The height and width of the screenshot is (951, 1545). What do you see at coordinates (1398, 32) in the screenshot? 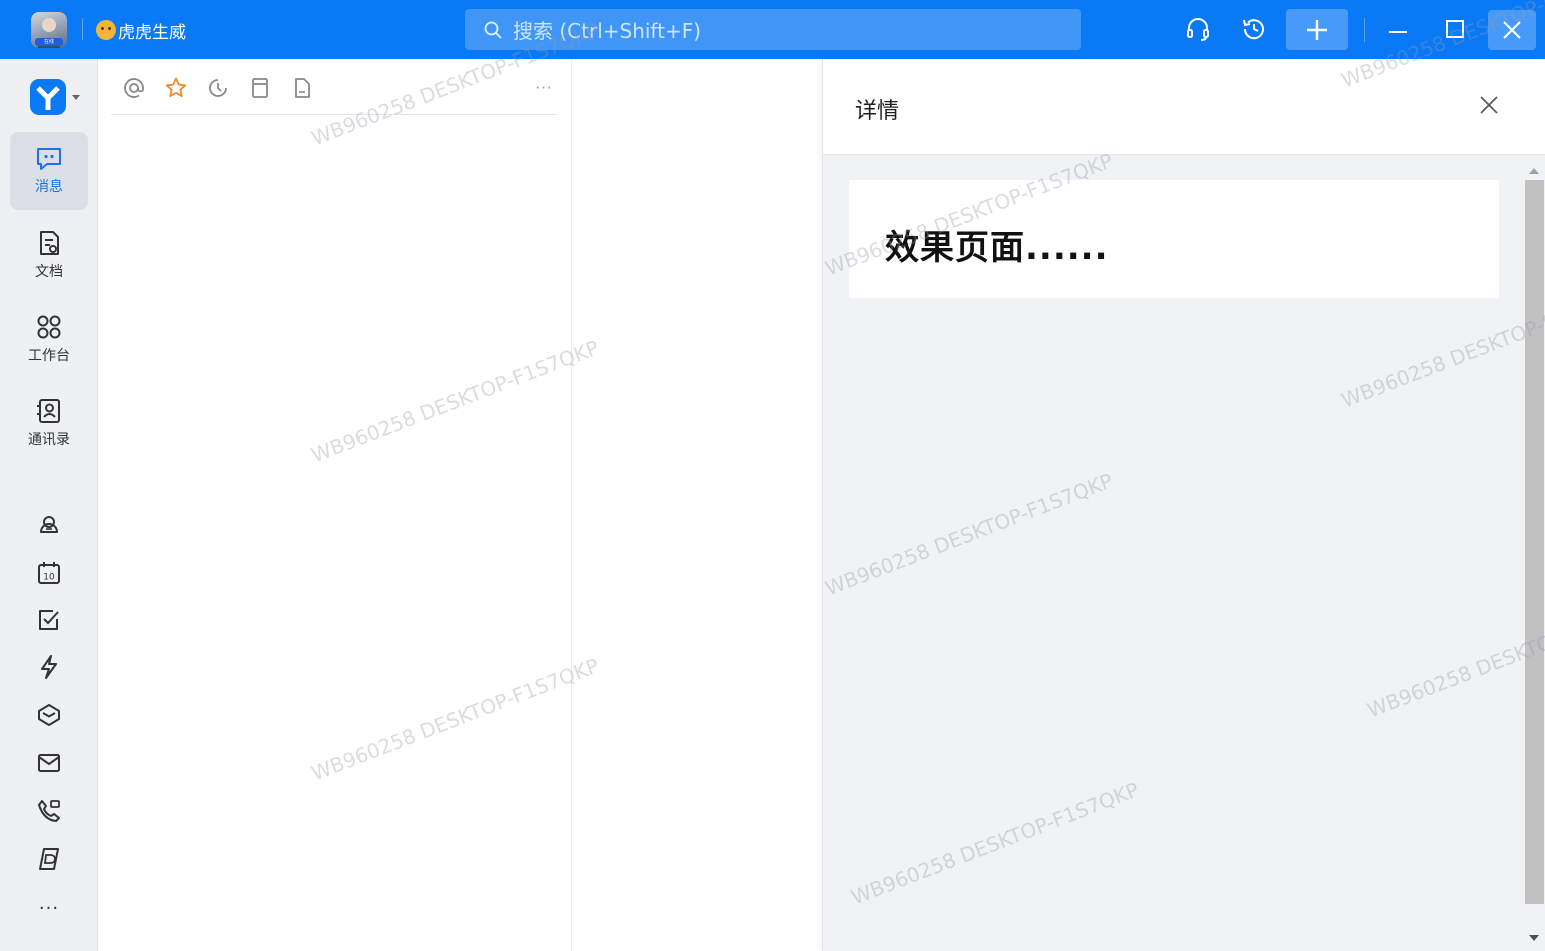
I see `minimize-icon` at bounding box center [1398, 32].